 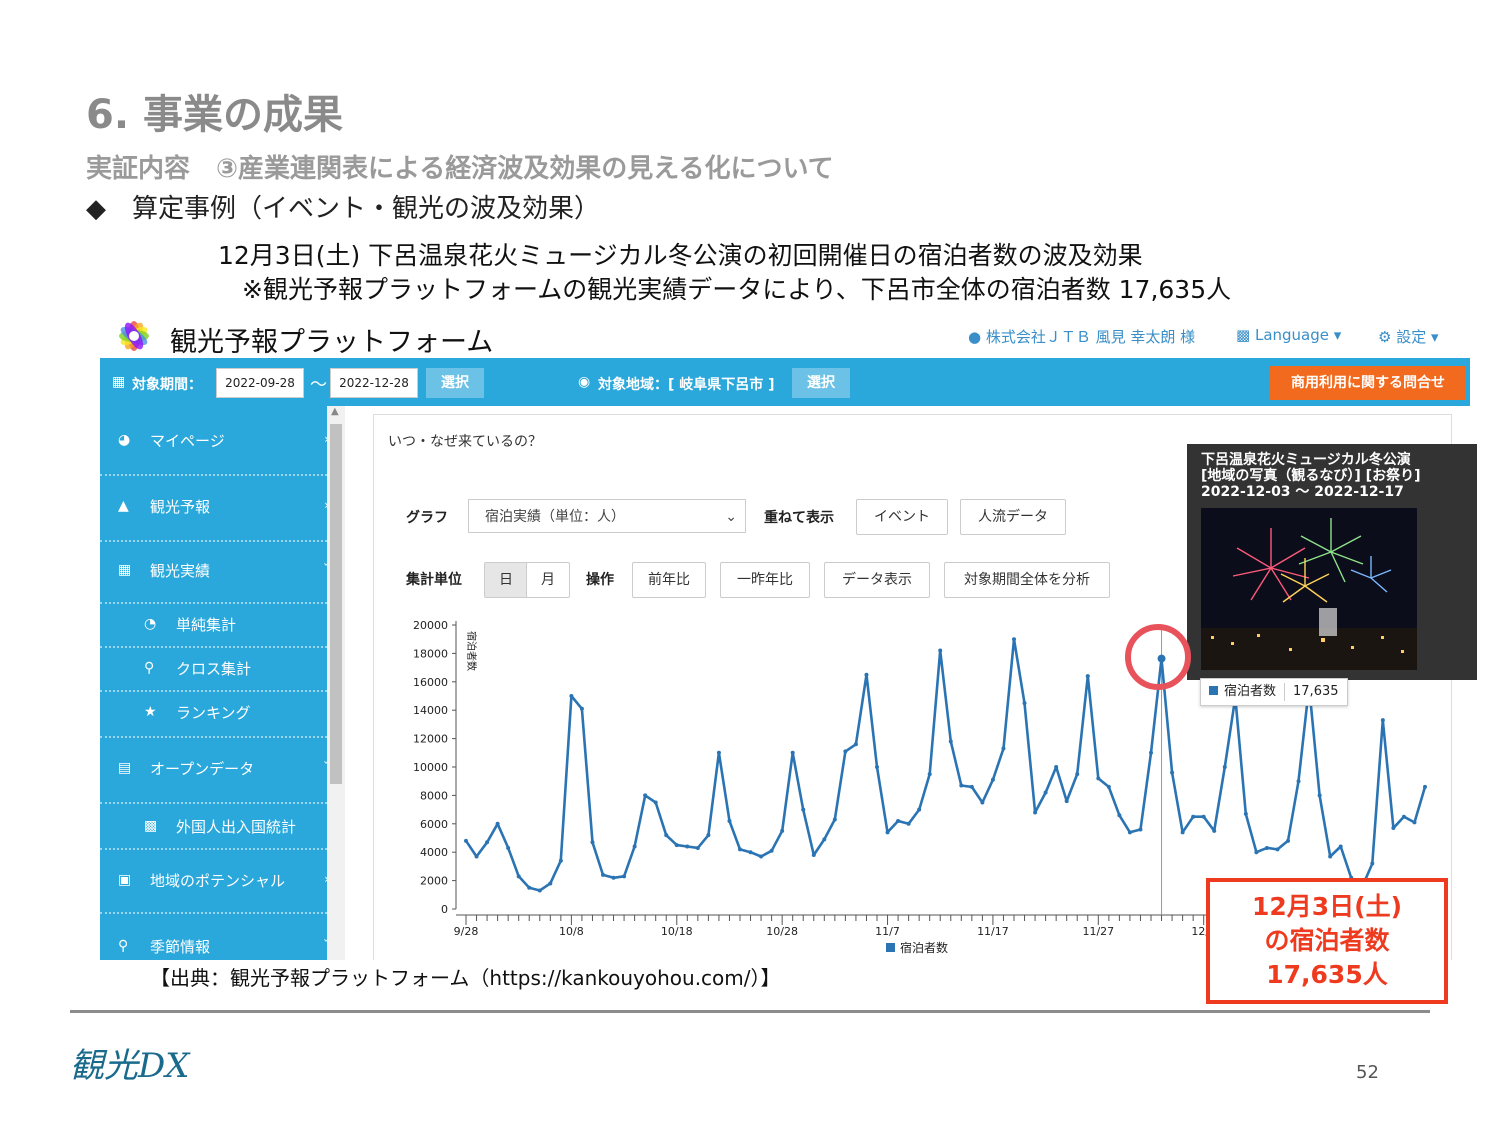 I want to click on overlay-label: 重ねて表示, so click(x=799, y=518).